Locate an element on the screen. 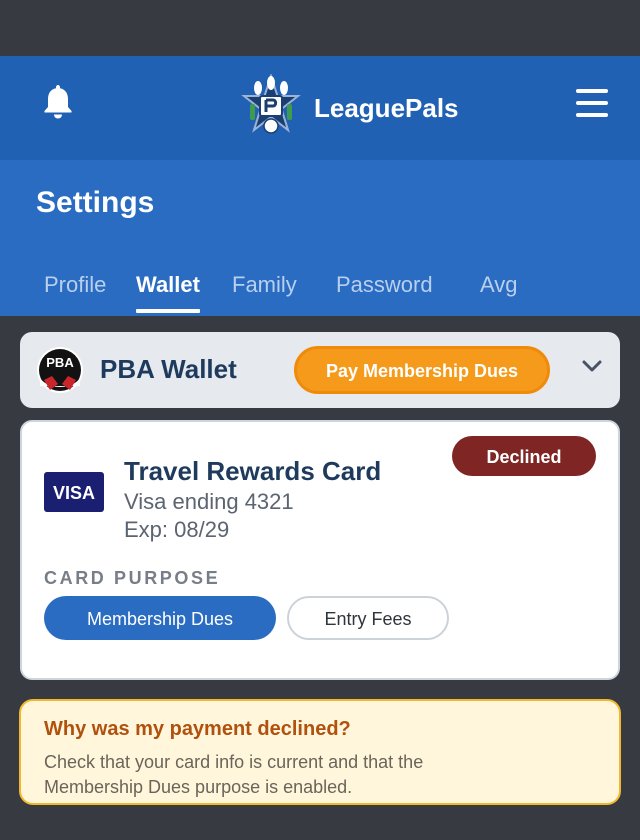 This screenshot has width=640, height=840. purpose-membership-dues: Membership Dues is located at coordinates (160, 618).